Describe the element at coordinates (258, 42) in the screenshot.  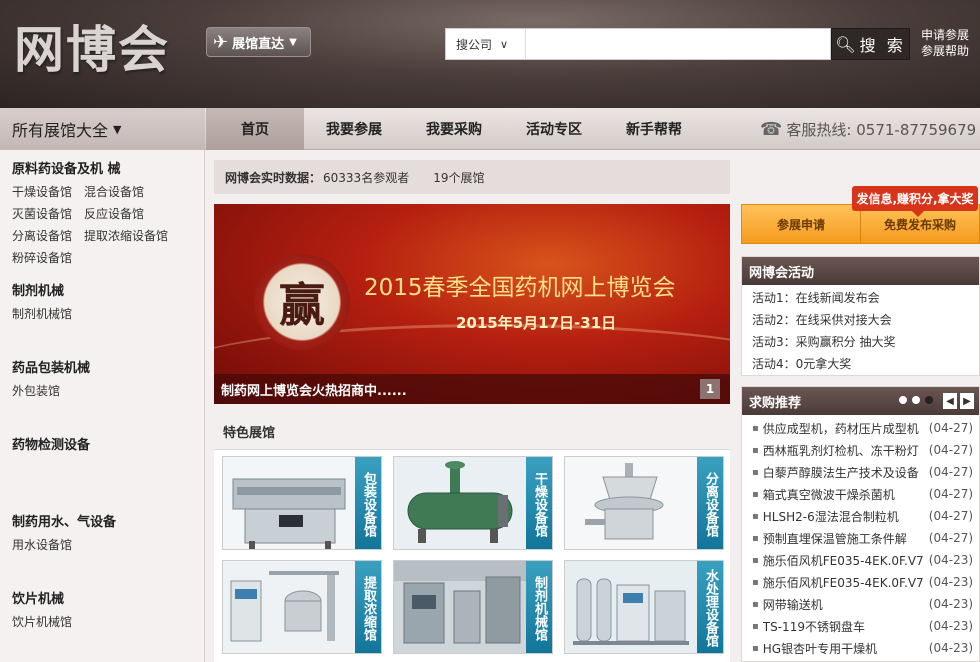
I see `hall-direct-button: ✈ 展馆直达 ▼` at that location.